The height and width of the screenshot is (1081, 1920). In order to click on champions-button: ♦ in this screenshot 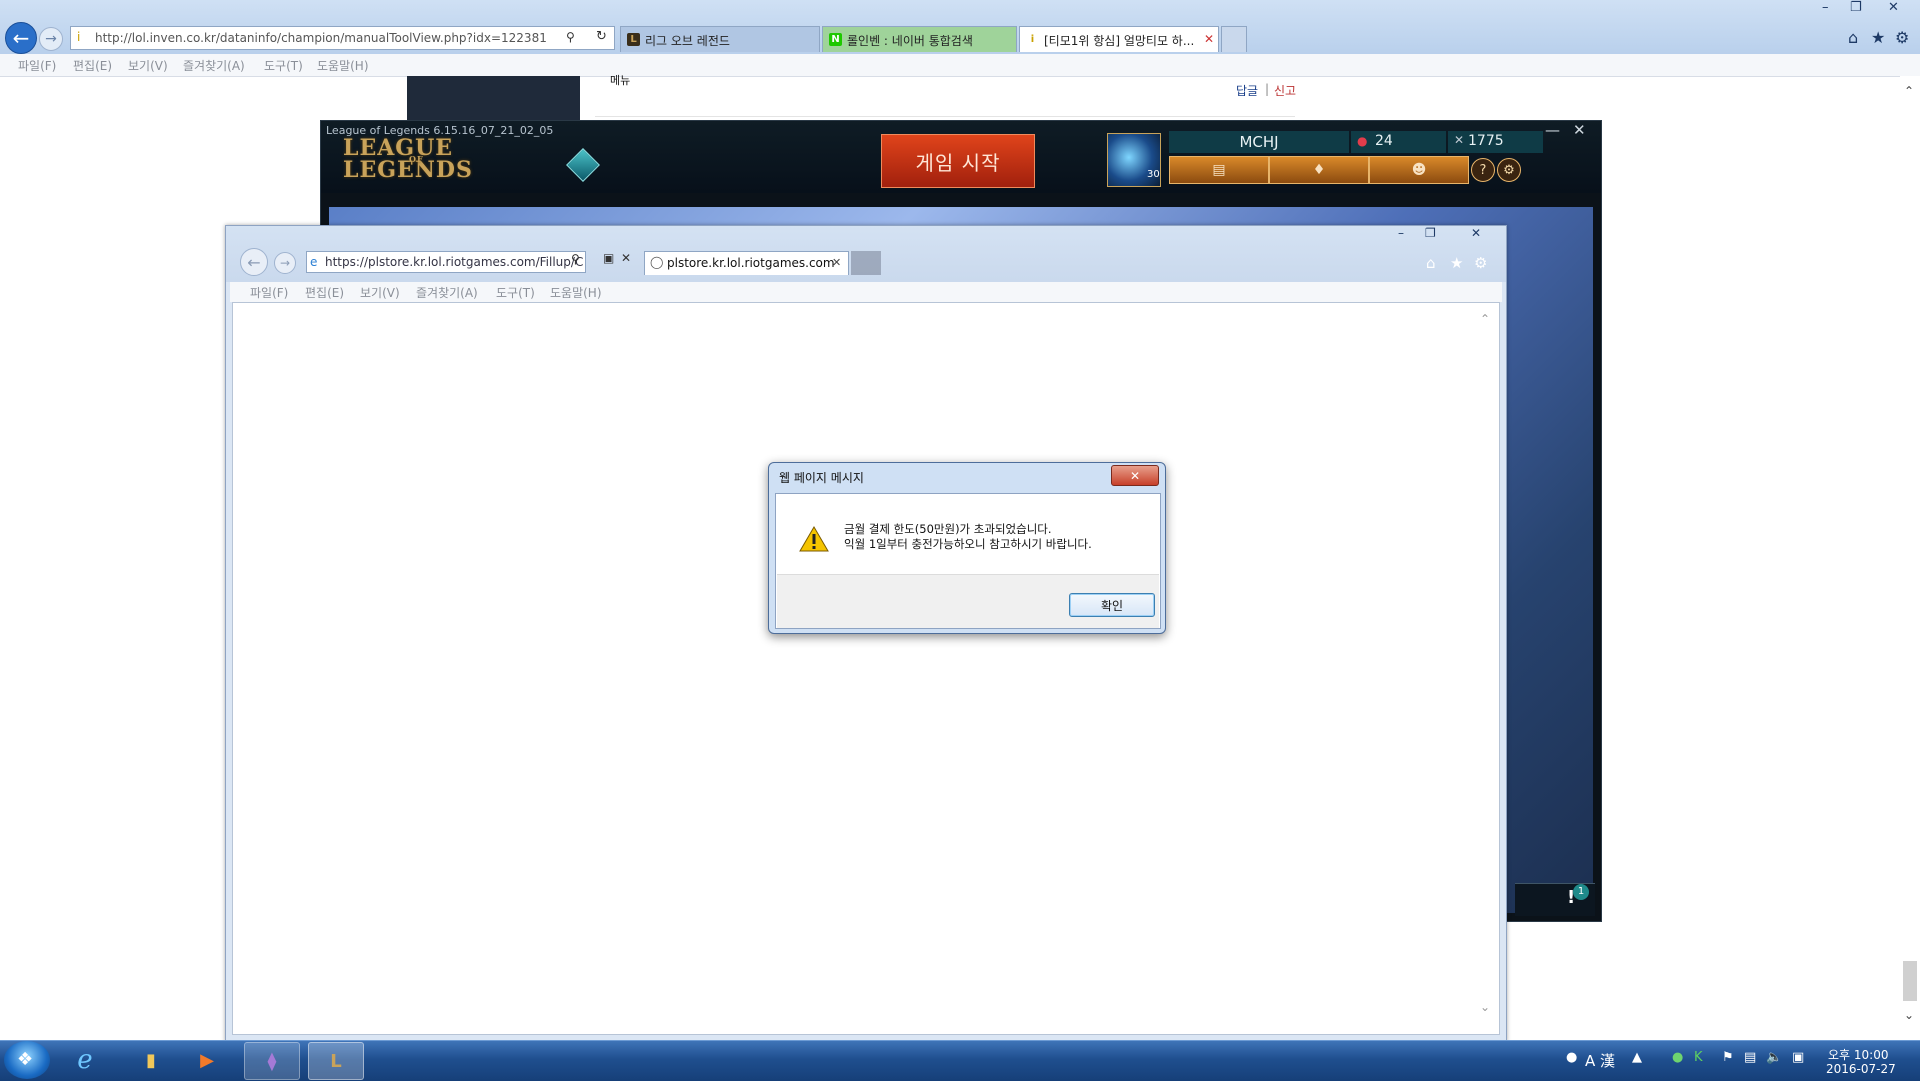, I will do `click(1319, 170)`.